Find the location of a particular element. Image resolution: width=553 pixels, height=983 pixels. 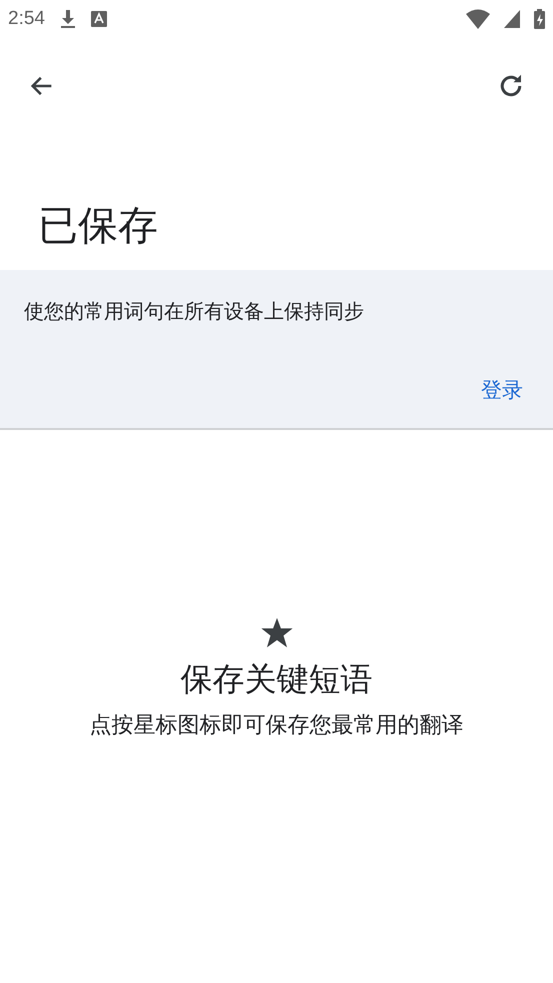

empty-state-title: 保存关键短语 is located at coordinates (276, 679).